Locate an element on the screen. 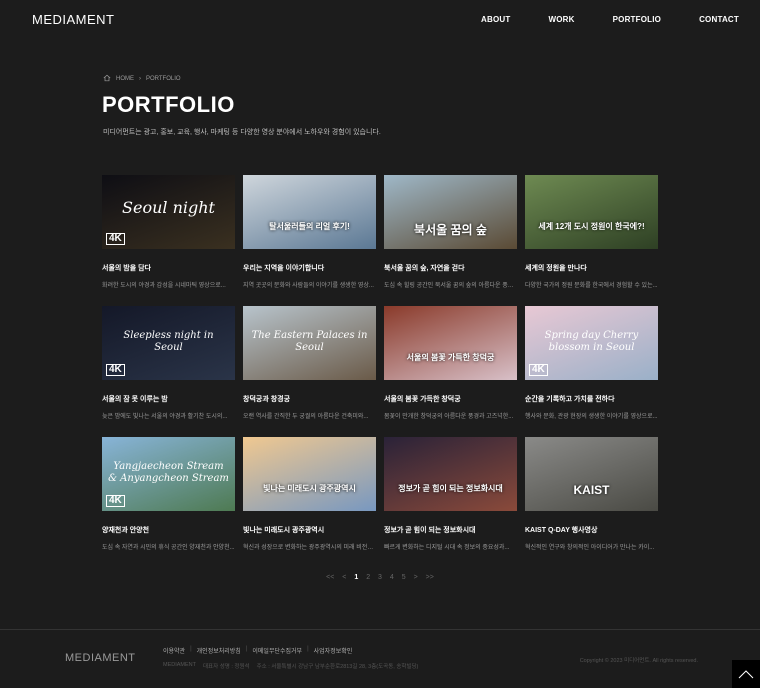 The width and height of the screenshot is (760, 688). card-title: 북서울 꿈의 숲, 자연을 걷다 is located at coordinates (450, 268).